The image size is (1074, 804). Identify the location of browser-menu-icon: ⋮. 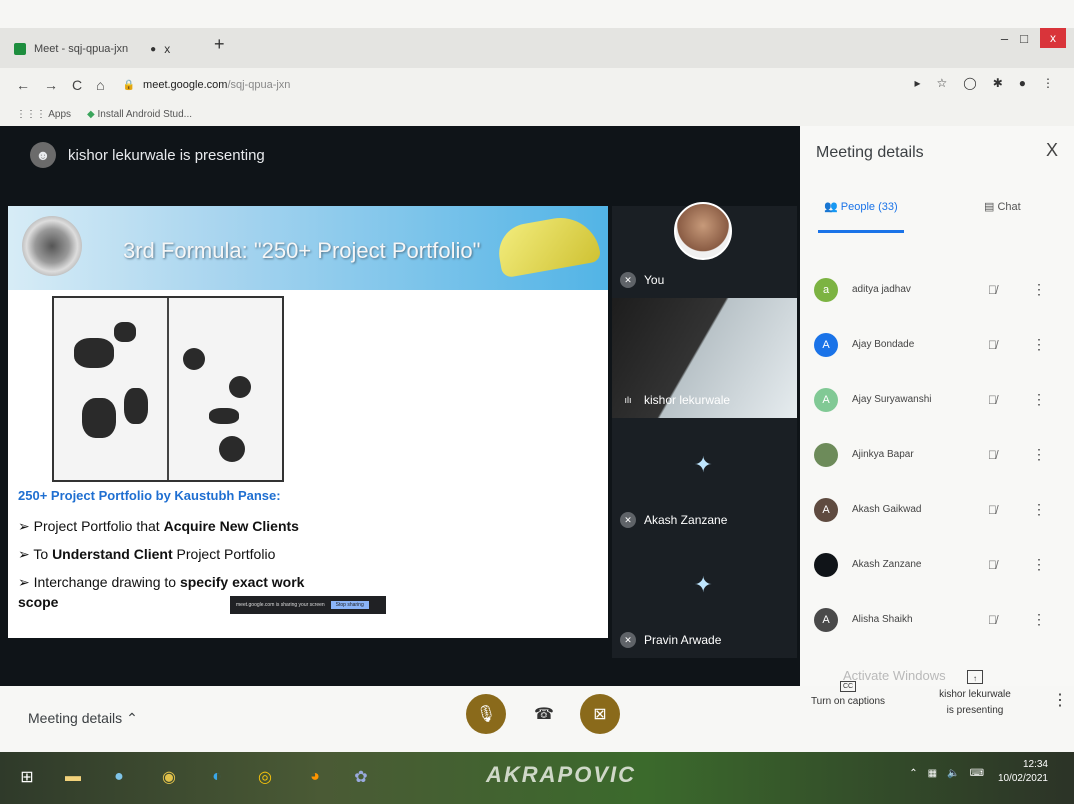
(1048, 83).